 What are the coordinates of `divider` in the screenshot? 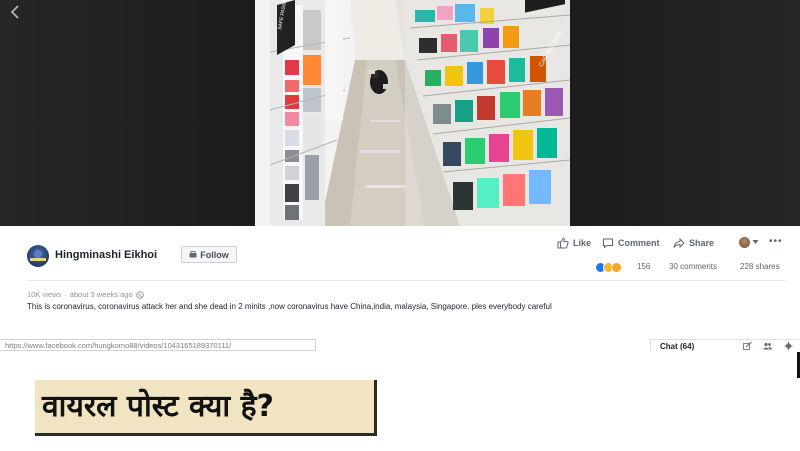 It's located at (406, 280).